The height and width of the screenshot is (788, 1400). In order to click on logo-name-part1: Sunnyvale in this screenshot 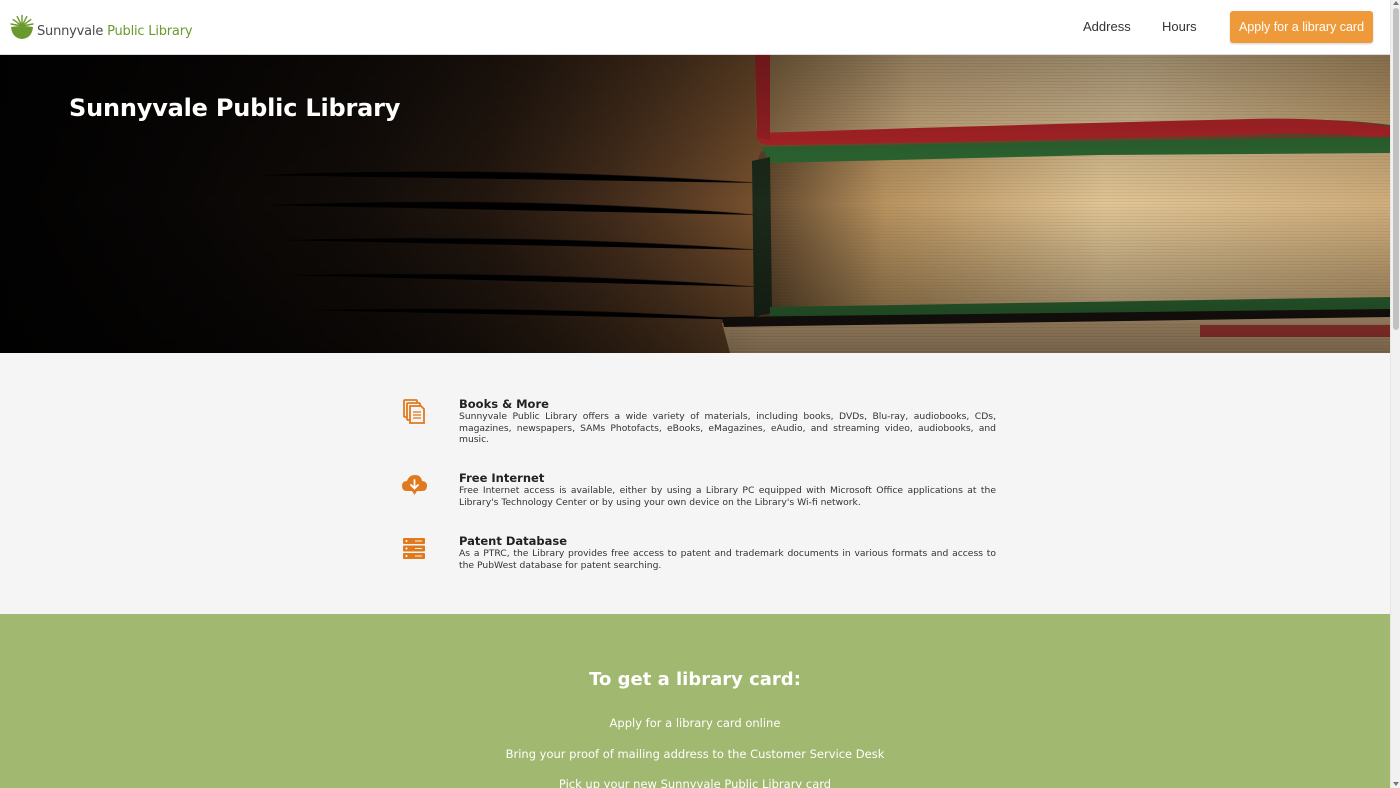, I will do `click(70, 31)`.